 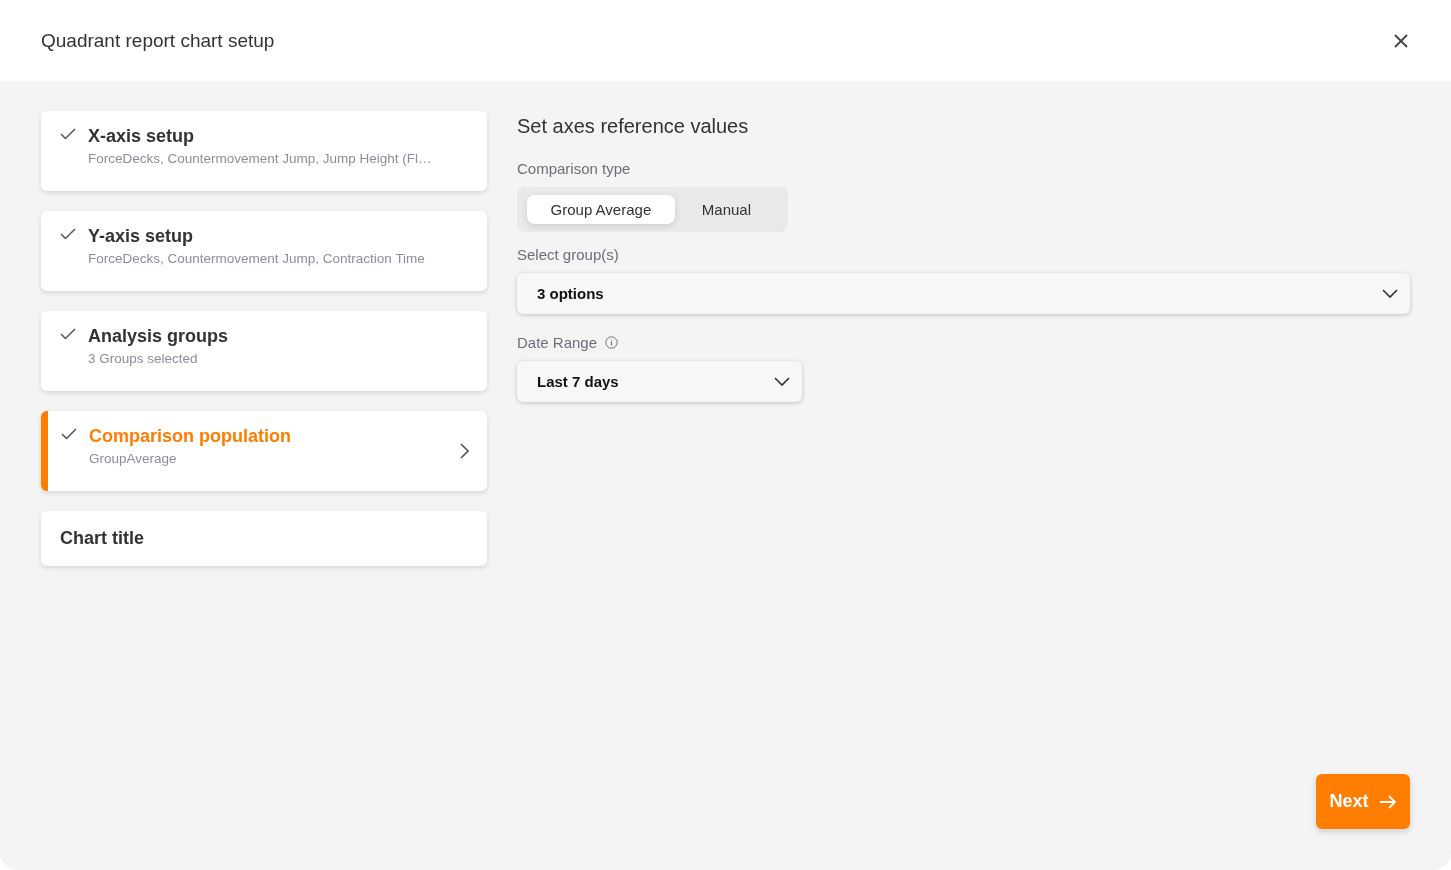 What do you see at coordinates (142, 136) in the screenshot?
I see `step-title: X-axis setup` at bounding box center [142, 136].